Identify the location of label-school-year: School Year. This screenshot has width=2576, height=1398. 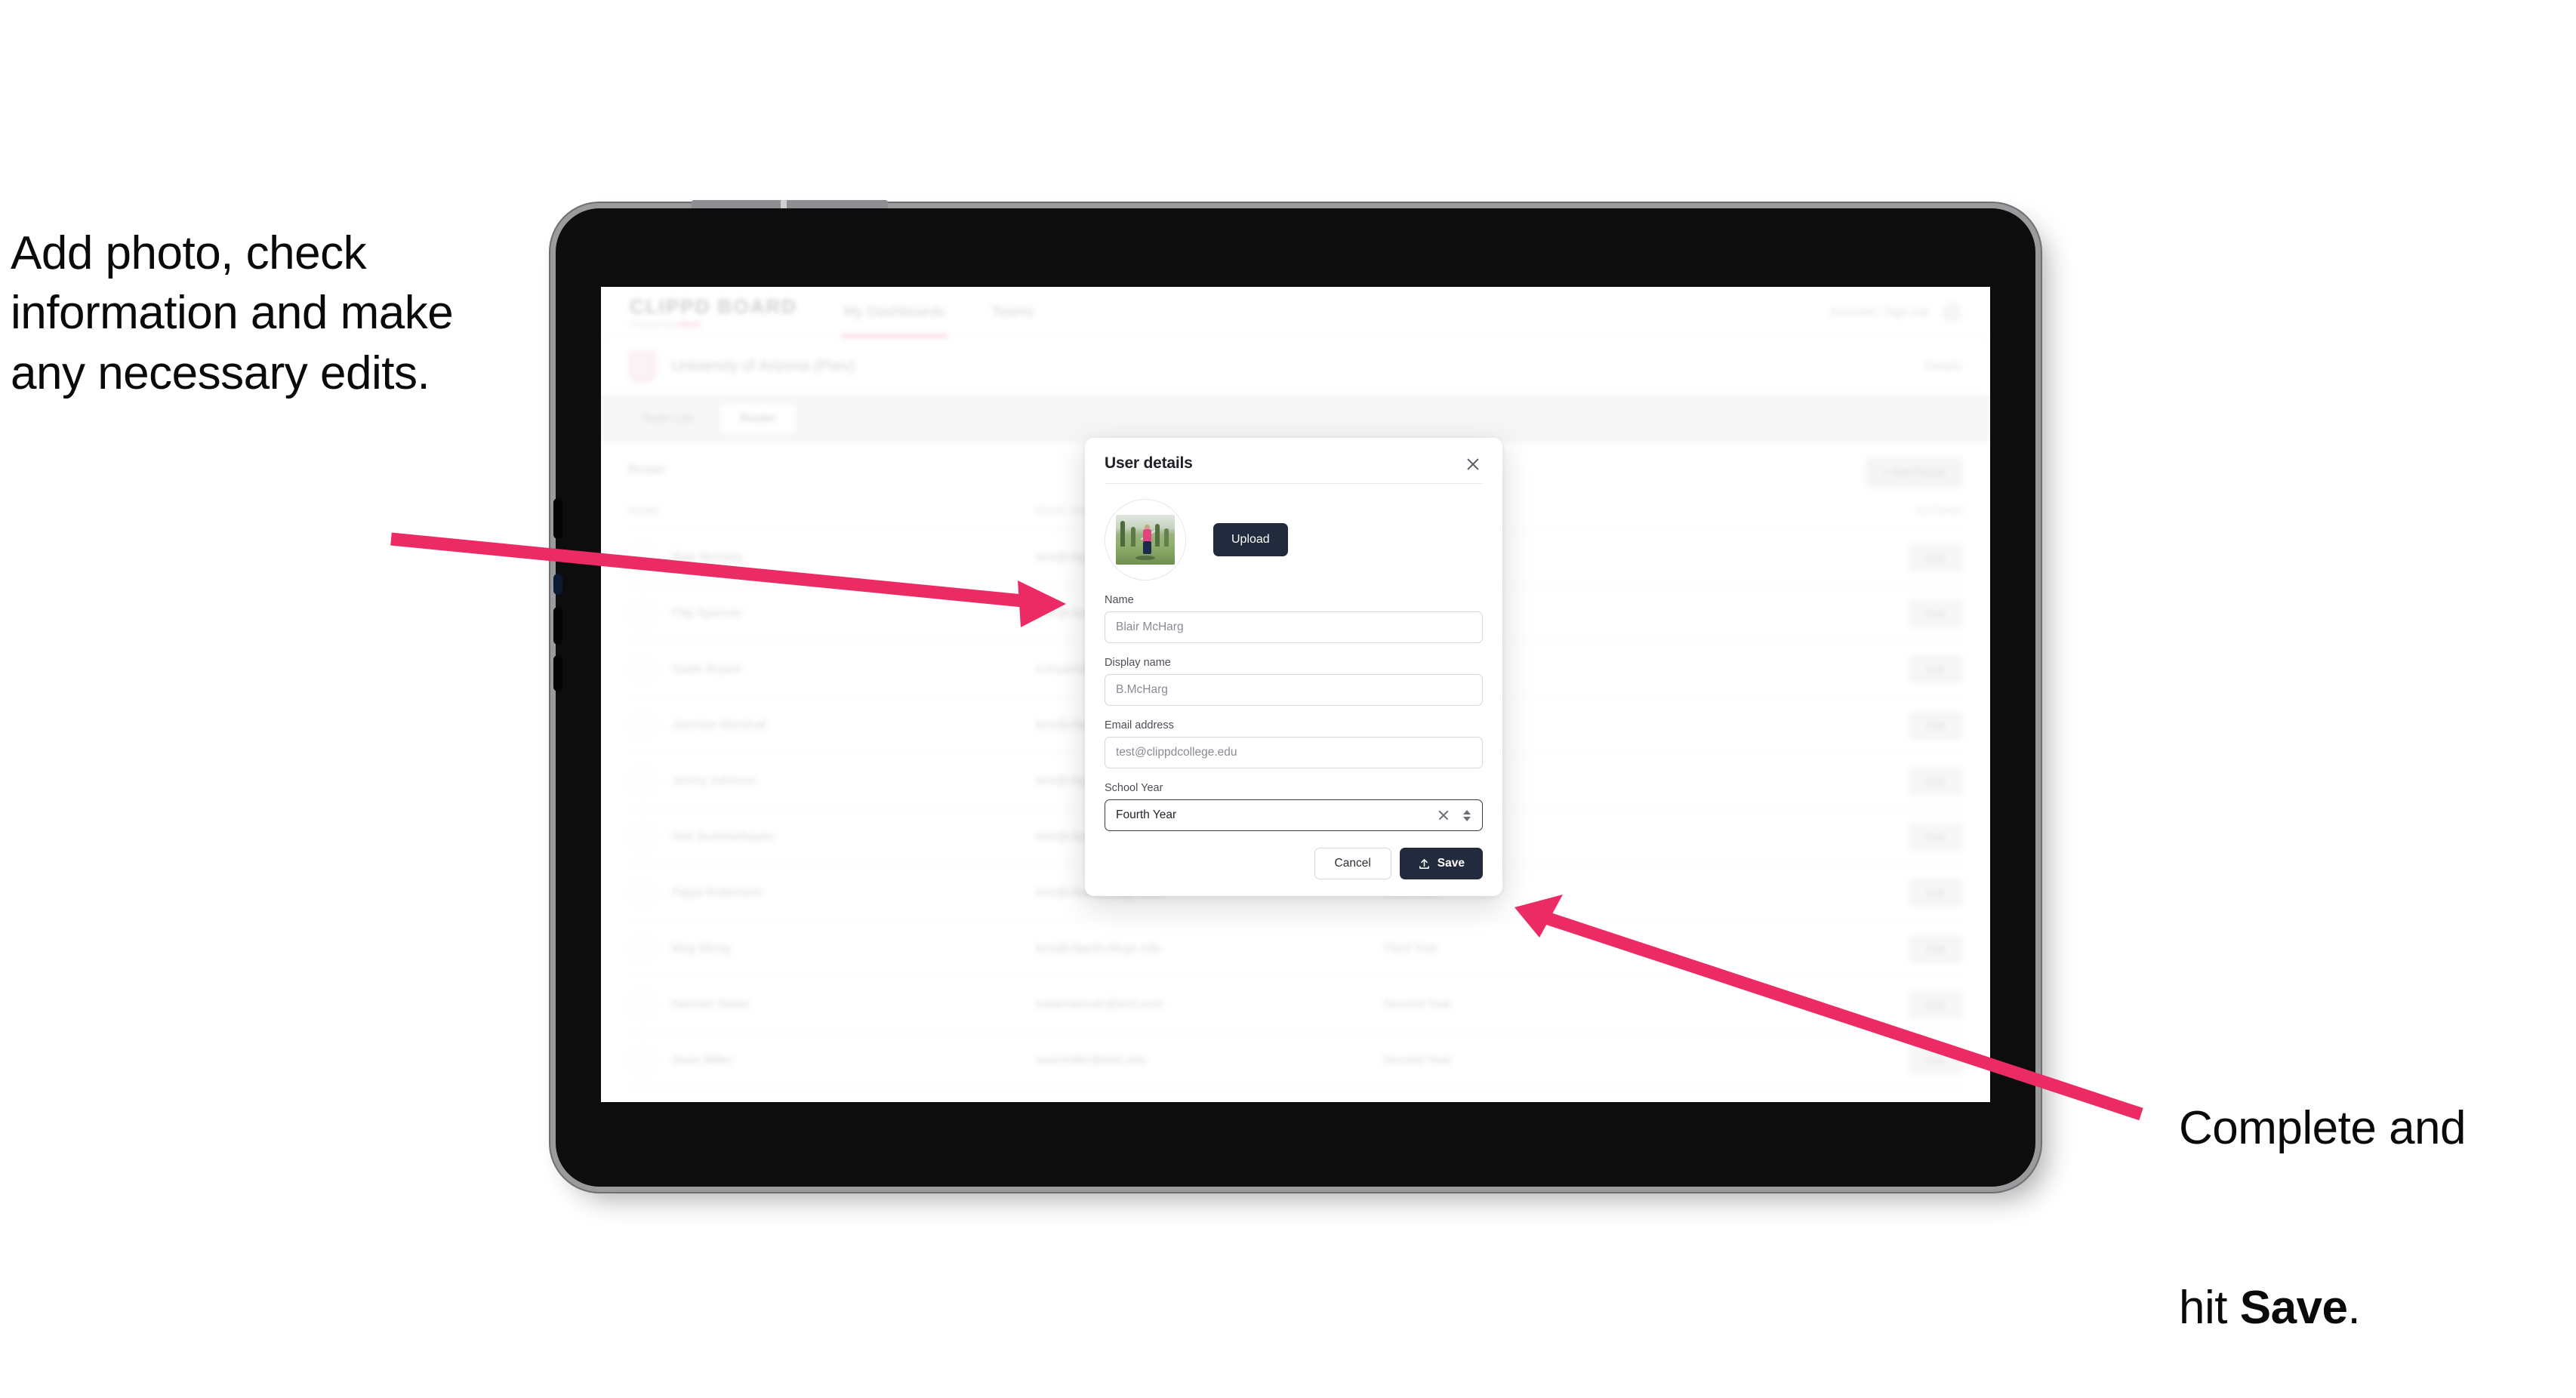
(1134, 788).